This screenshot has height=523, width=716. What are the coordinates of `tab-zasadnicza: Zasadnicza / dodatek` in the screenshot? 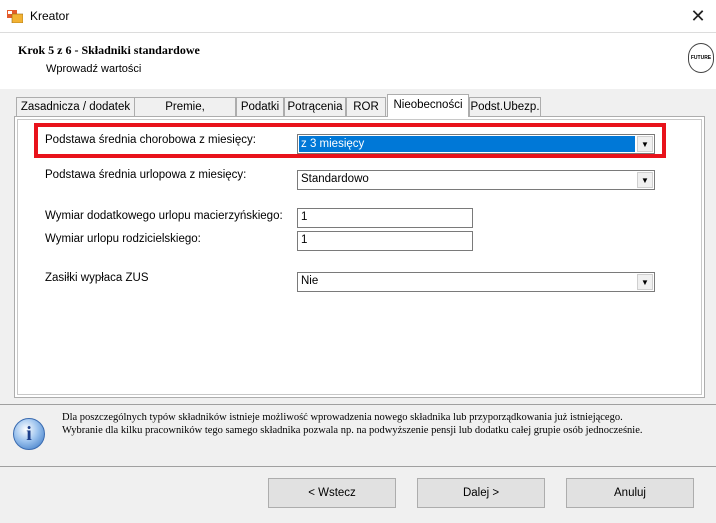 It's located at (75, 106).